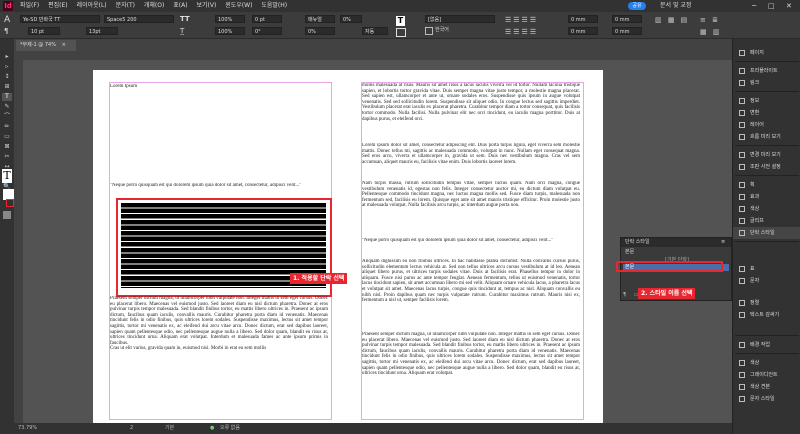 Image resolution: width=800 pixels, height=434 pixels. I want to click on grid-align-icons: ▦ ▥, so click(710, 32).